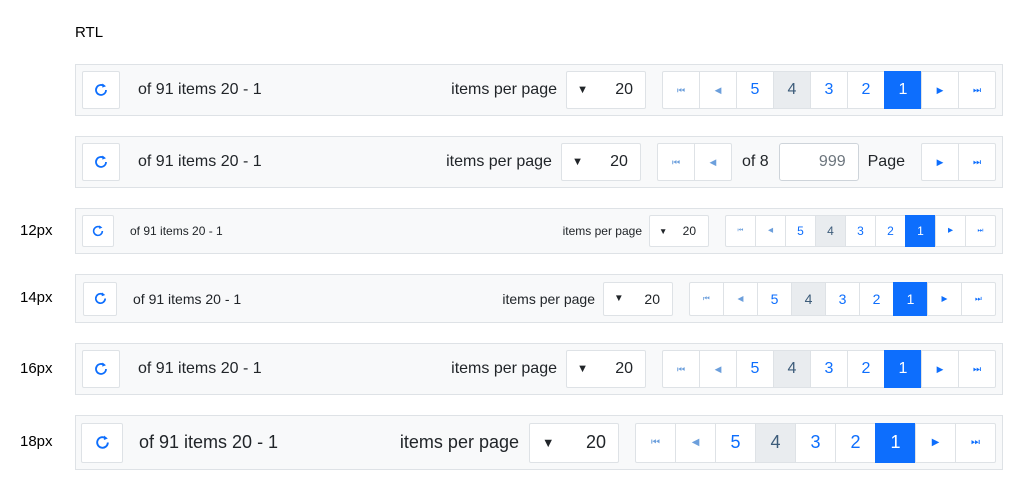  Describe the element at coordinates (36, 297) in the screenshot. I see `size-label-14: 14px` at that location.